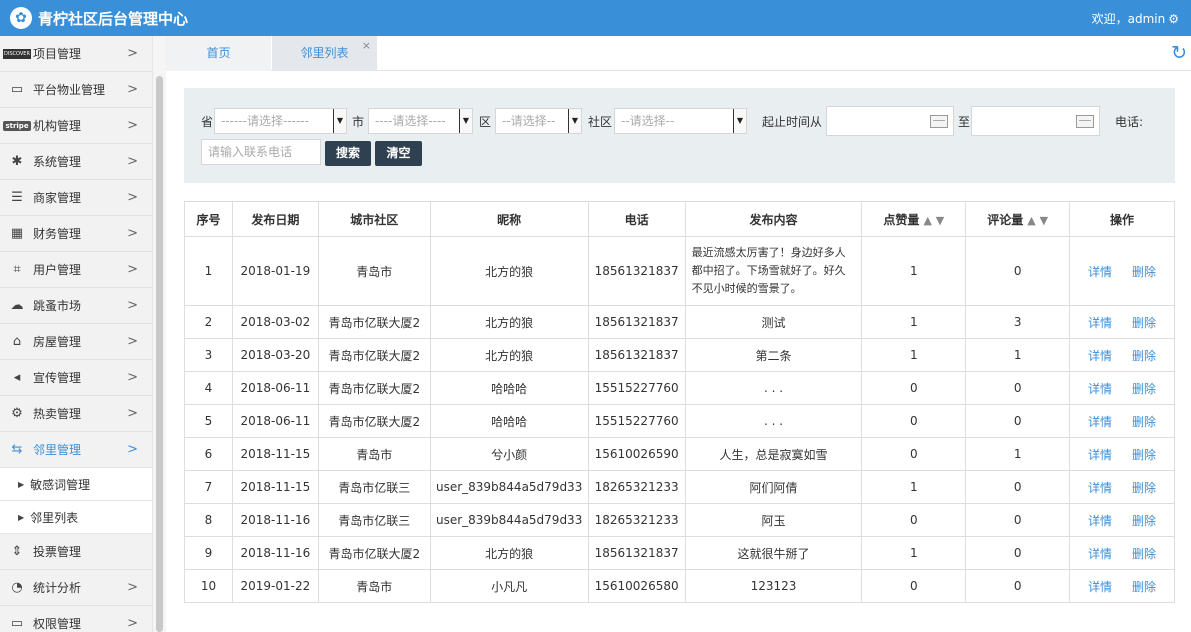 The width and height of the screenshot is (1191, 632). What do you see at coordinates (1128, 19) in the screenshot?
I see `welcome-text: 欢迎，admin` at bounding box center [1128, 19].